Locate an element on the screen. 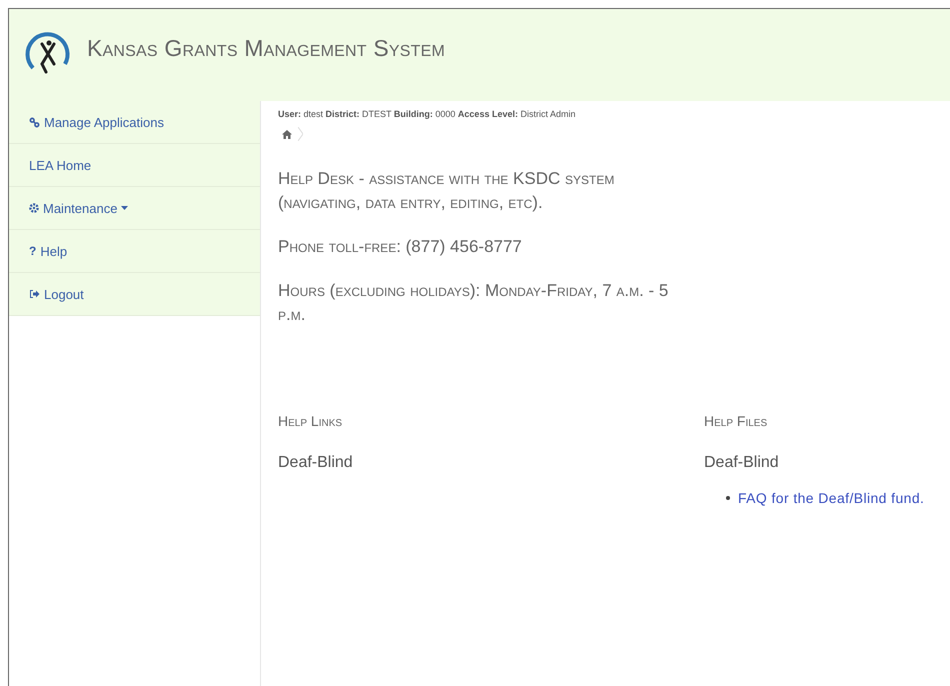 The height and width of the screenshot is (686, 950). home-icon is located at coordinates (287, 134).